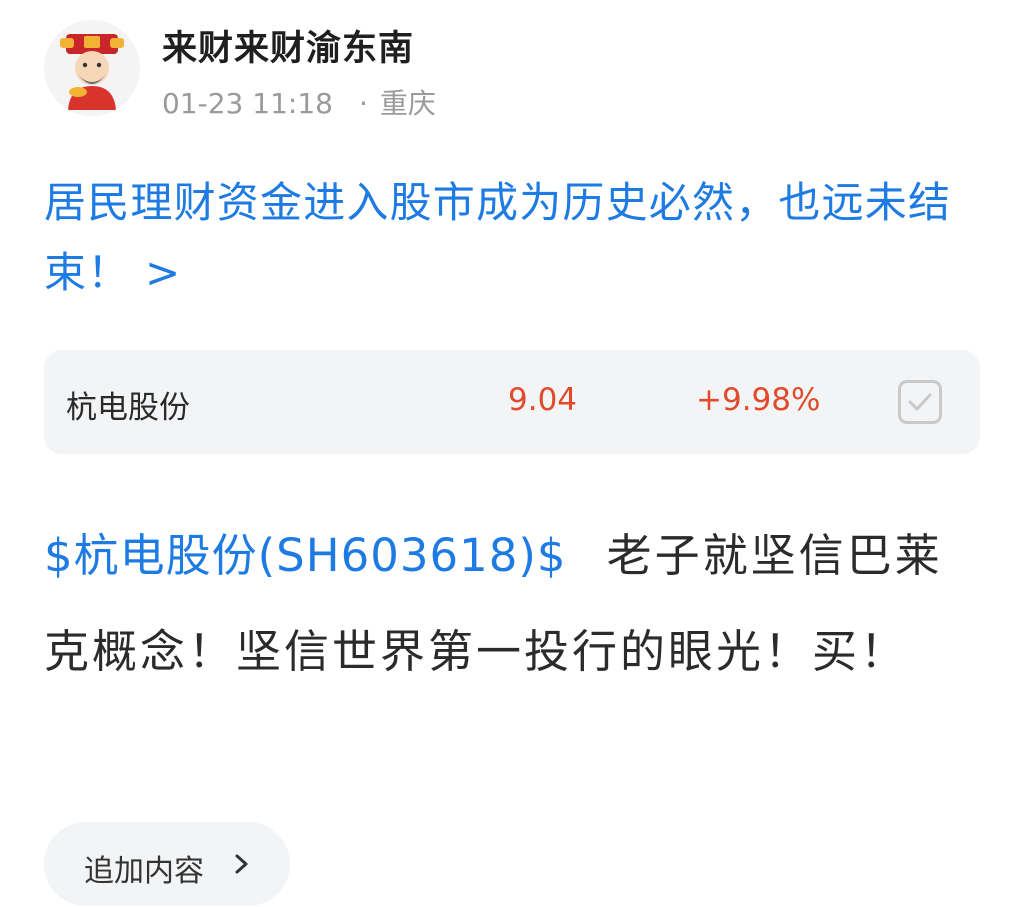 The image size is (1024, 907). What do you see at coordinates (407, 103) in the screenshot?
I see `post-location: 重庆` at bounding box center [407, 103].